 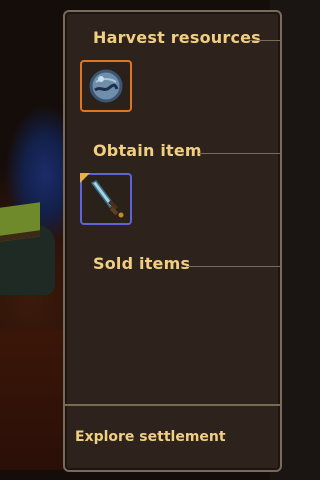 I want to click on crystal-sword-icon, so click(x=107, y=199).